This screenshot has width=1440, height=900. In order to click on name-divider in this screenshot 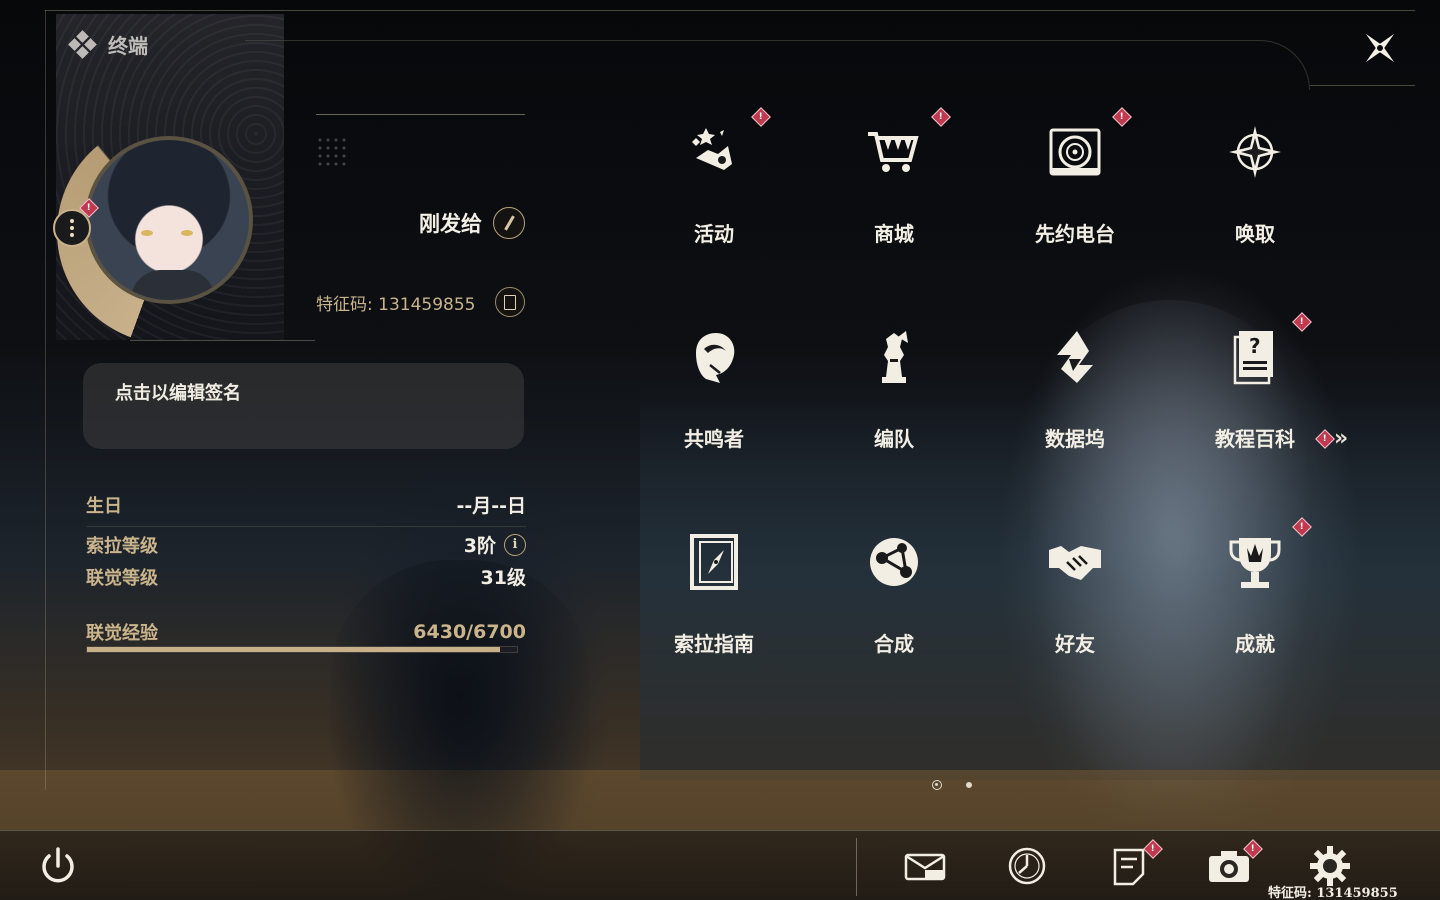, I will do `click(420, 114)`.